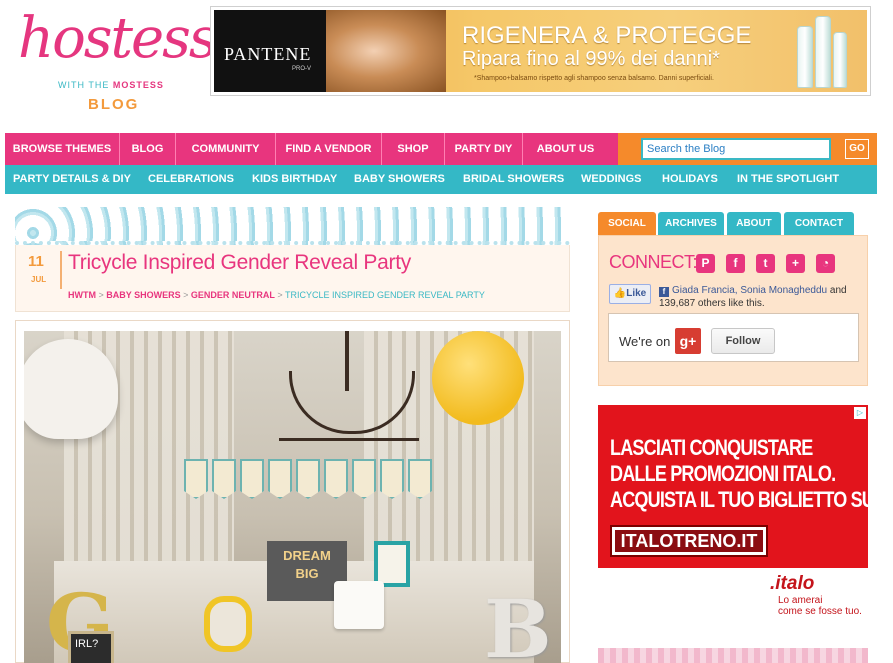 The image size is (893, 663). I want to click on post-title: Tricycle Inspired Gender Reveal Party, so click(239, 263).